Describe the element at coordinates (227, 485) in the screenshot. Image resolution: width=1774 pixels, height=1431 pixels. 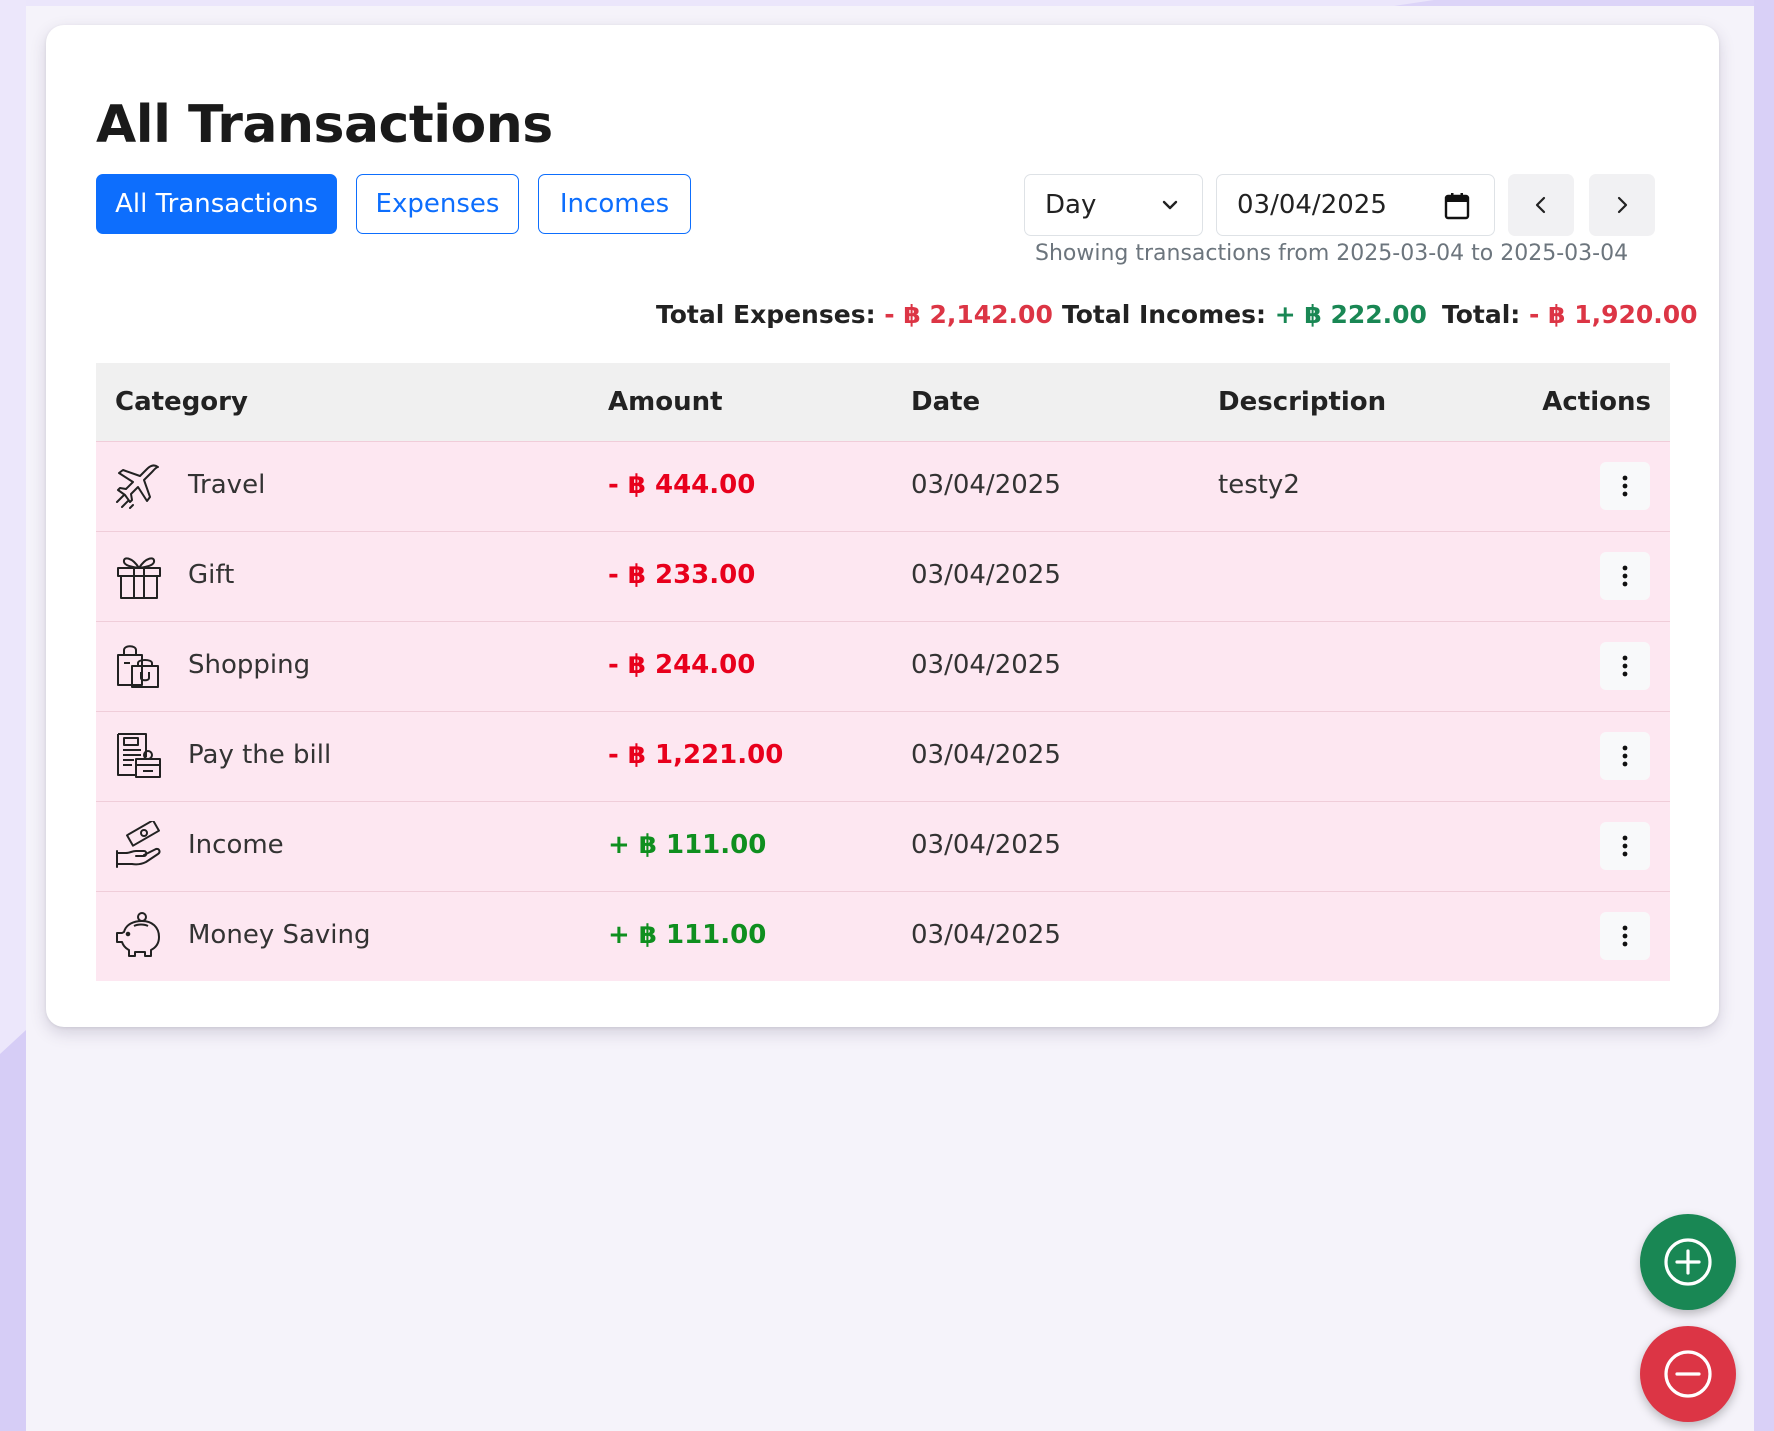
I see `category-label: Travel` at that location.